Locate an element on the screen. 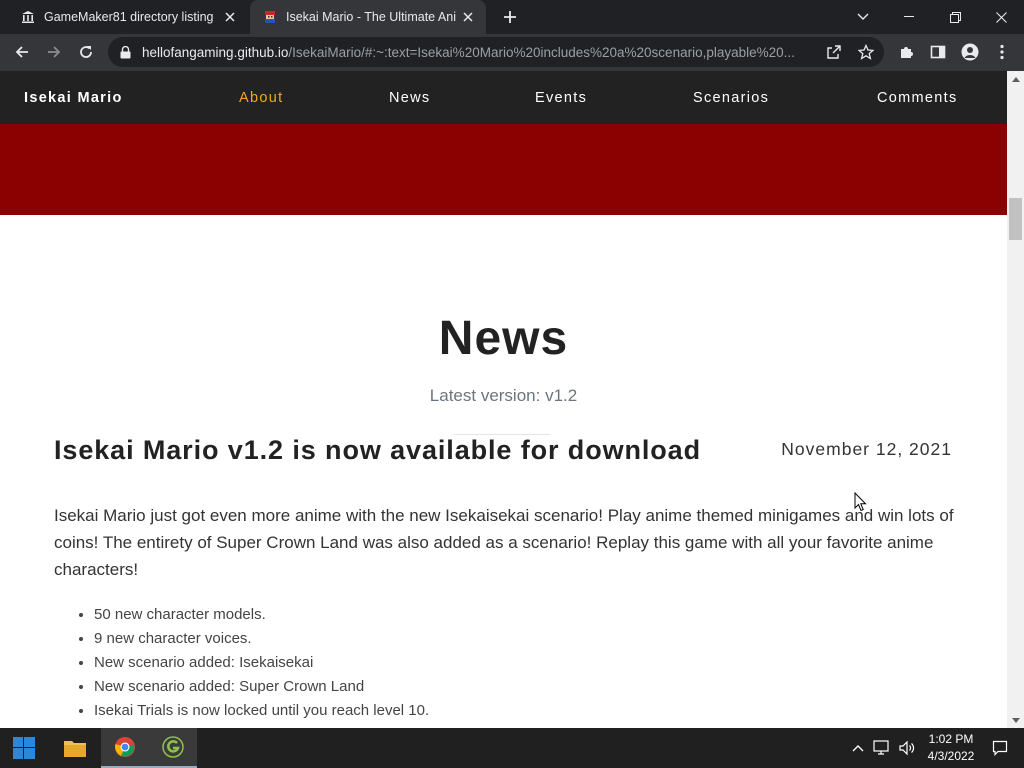  tab-isekai-mario: Isekai Mario - The Ultimate Anim is located at coordinates (368, 17).